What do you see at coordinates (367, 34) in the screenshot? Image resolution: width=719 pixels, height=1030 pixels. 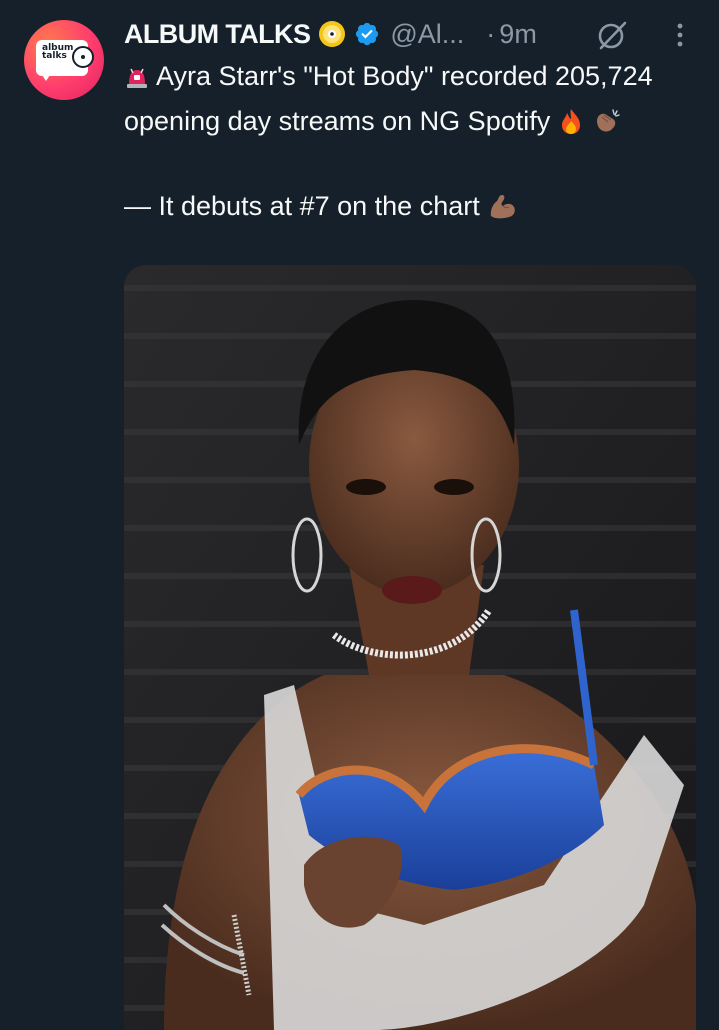 I see `verified-badge-icon` at bounding box center [367, 34].